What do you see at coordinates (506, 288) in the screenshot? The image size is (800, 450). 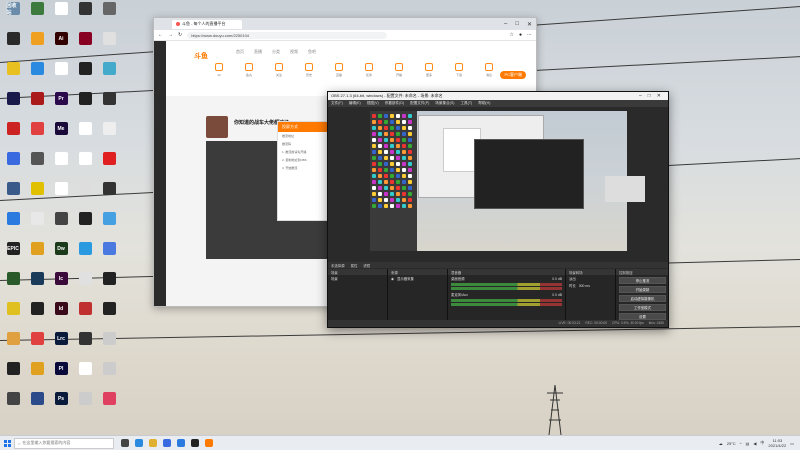 I see `volume-slider` at bounding box center [506, 288].